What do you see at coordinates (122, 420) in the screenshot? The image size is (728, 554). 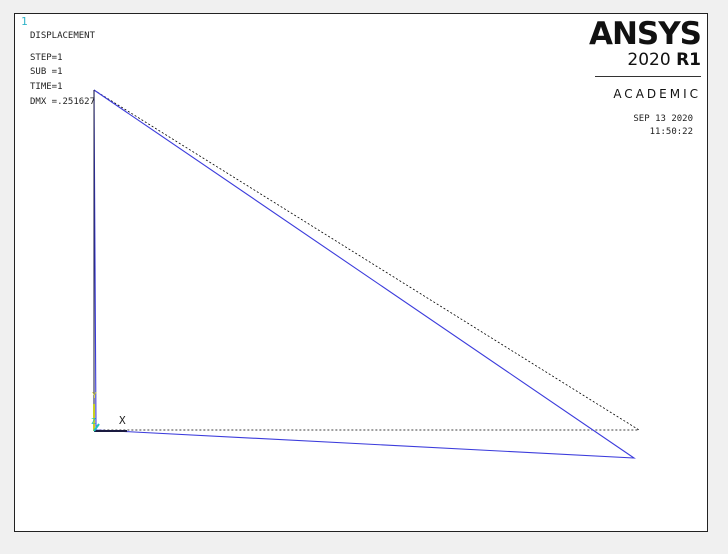 I see `triad-x-label: X` at bounding box center [122, 420].